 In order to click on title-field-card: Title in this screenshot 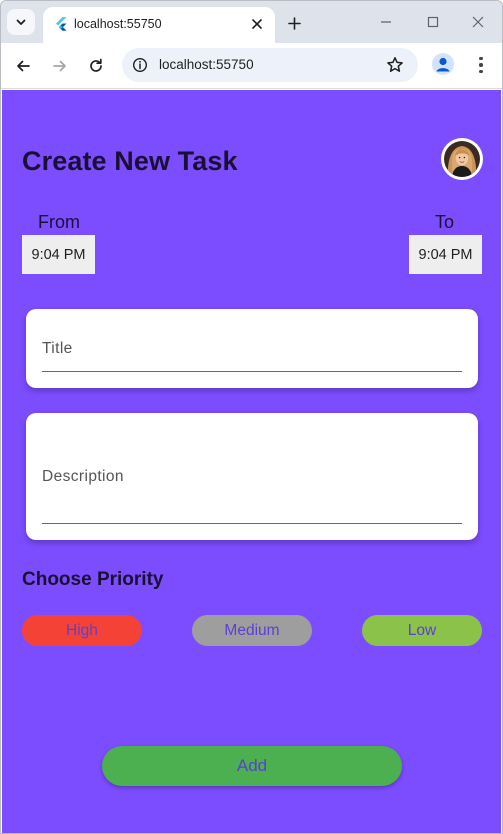, I will do `click(252, 348)`.